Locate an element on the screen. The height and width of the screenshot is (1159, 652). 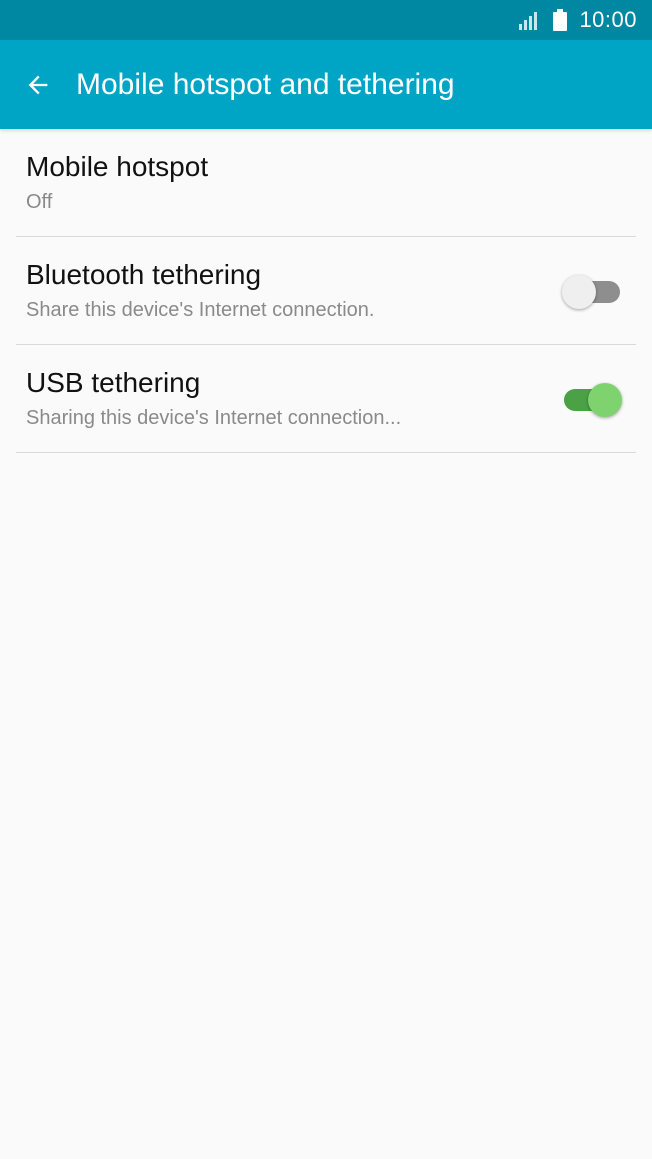
list-item-mobile-hotspot: Mobile hotspot Off is located at coordinates (326, 183).